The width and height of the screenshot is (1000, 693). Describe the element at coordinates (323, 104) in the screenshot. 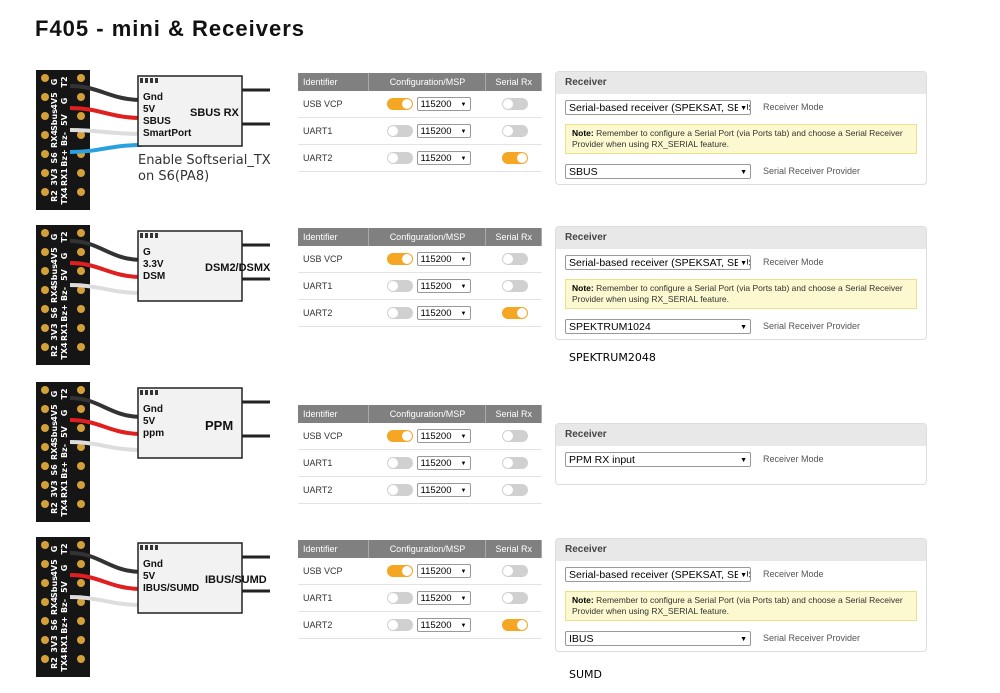

I see `port-identifier: USB VCP` at that location.